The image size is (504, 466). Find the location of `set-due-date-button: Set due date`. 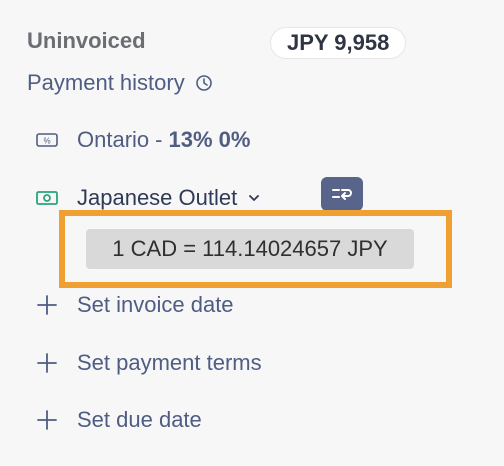

set-due-date-button: Set due date is located at coordinates (119, 420).